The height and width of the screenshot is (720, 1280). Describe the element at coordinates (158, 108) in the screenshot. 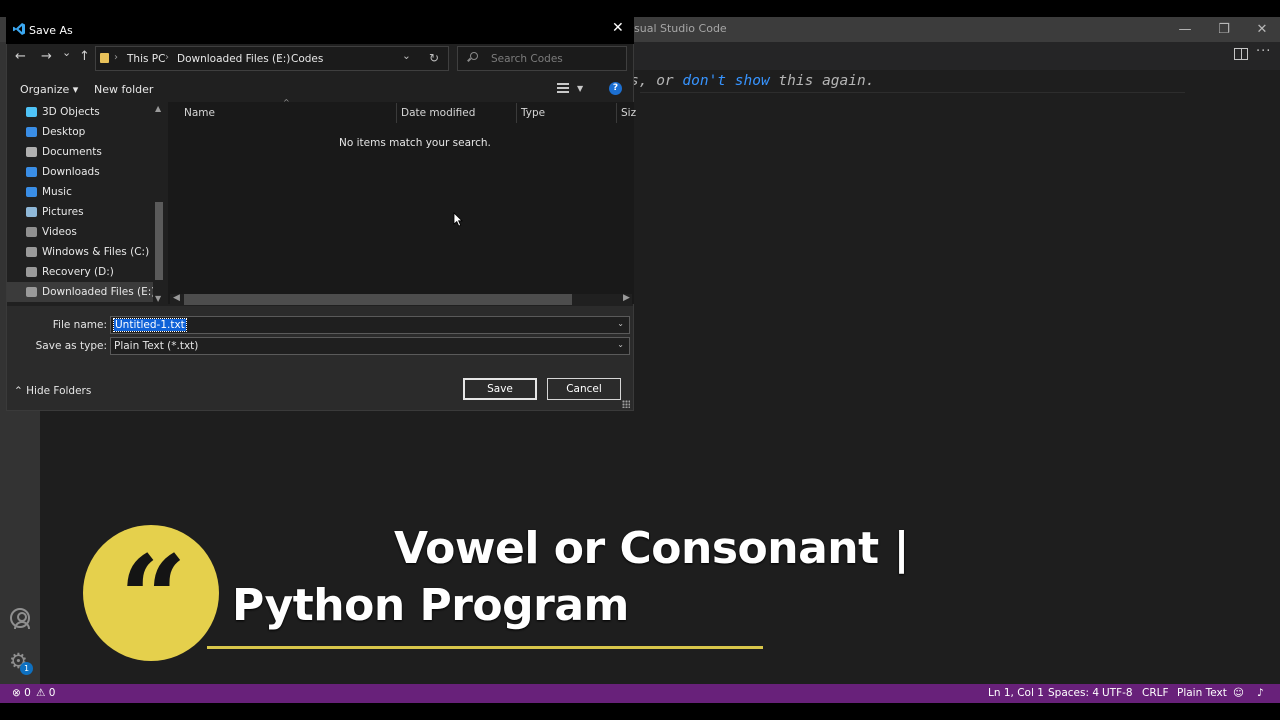

I see `nav-scroll-up-arrow: ▲` at that location.